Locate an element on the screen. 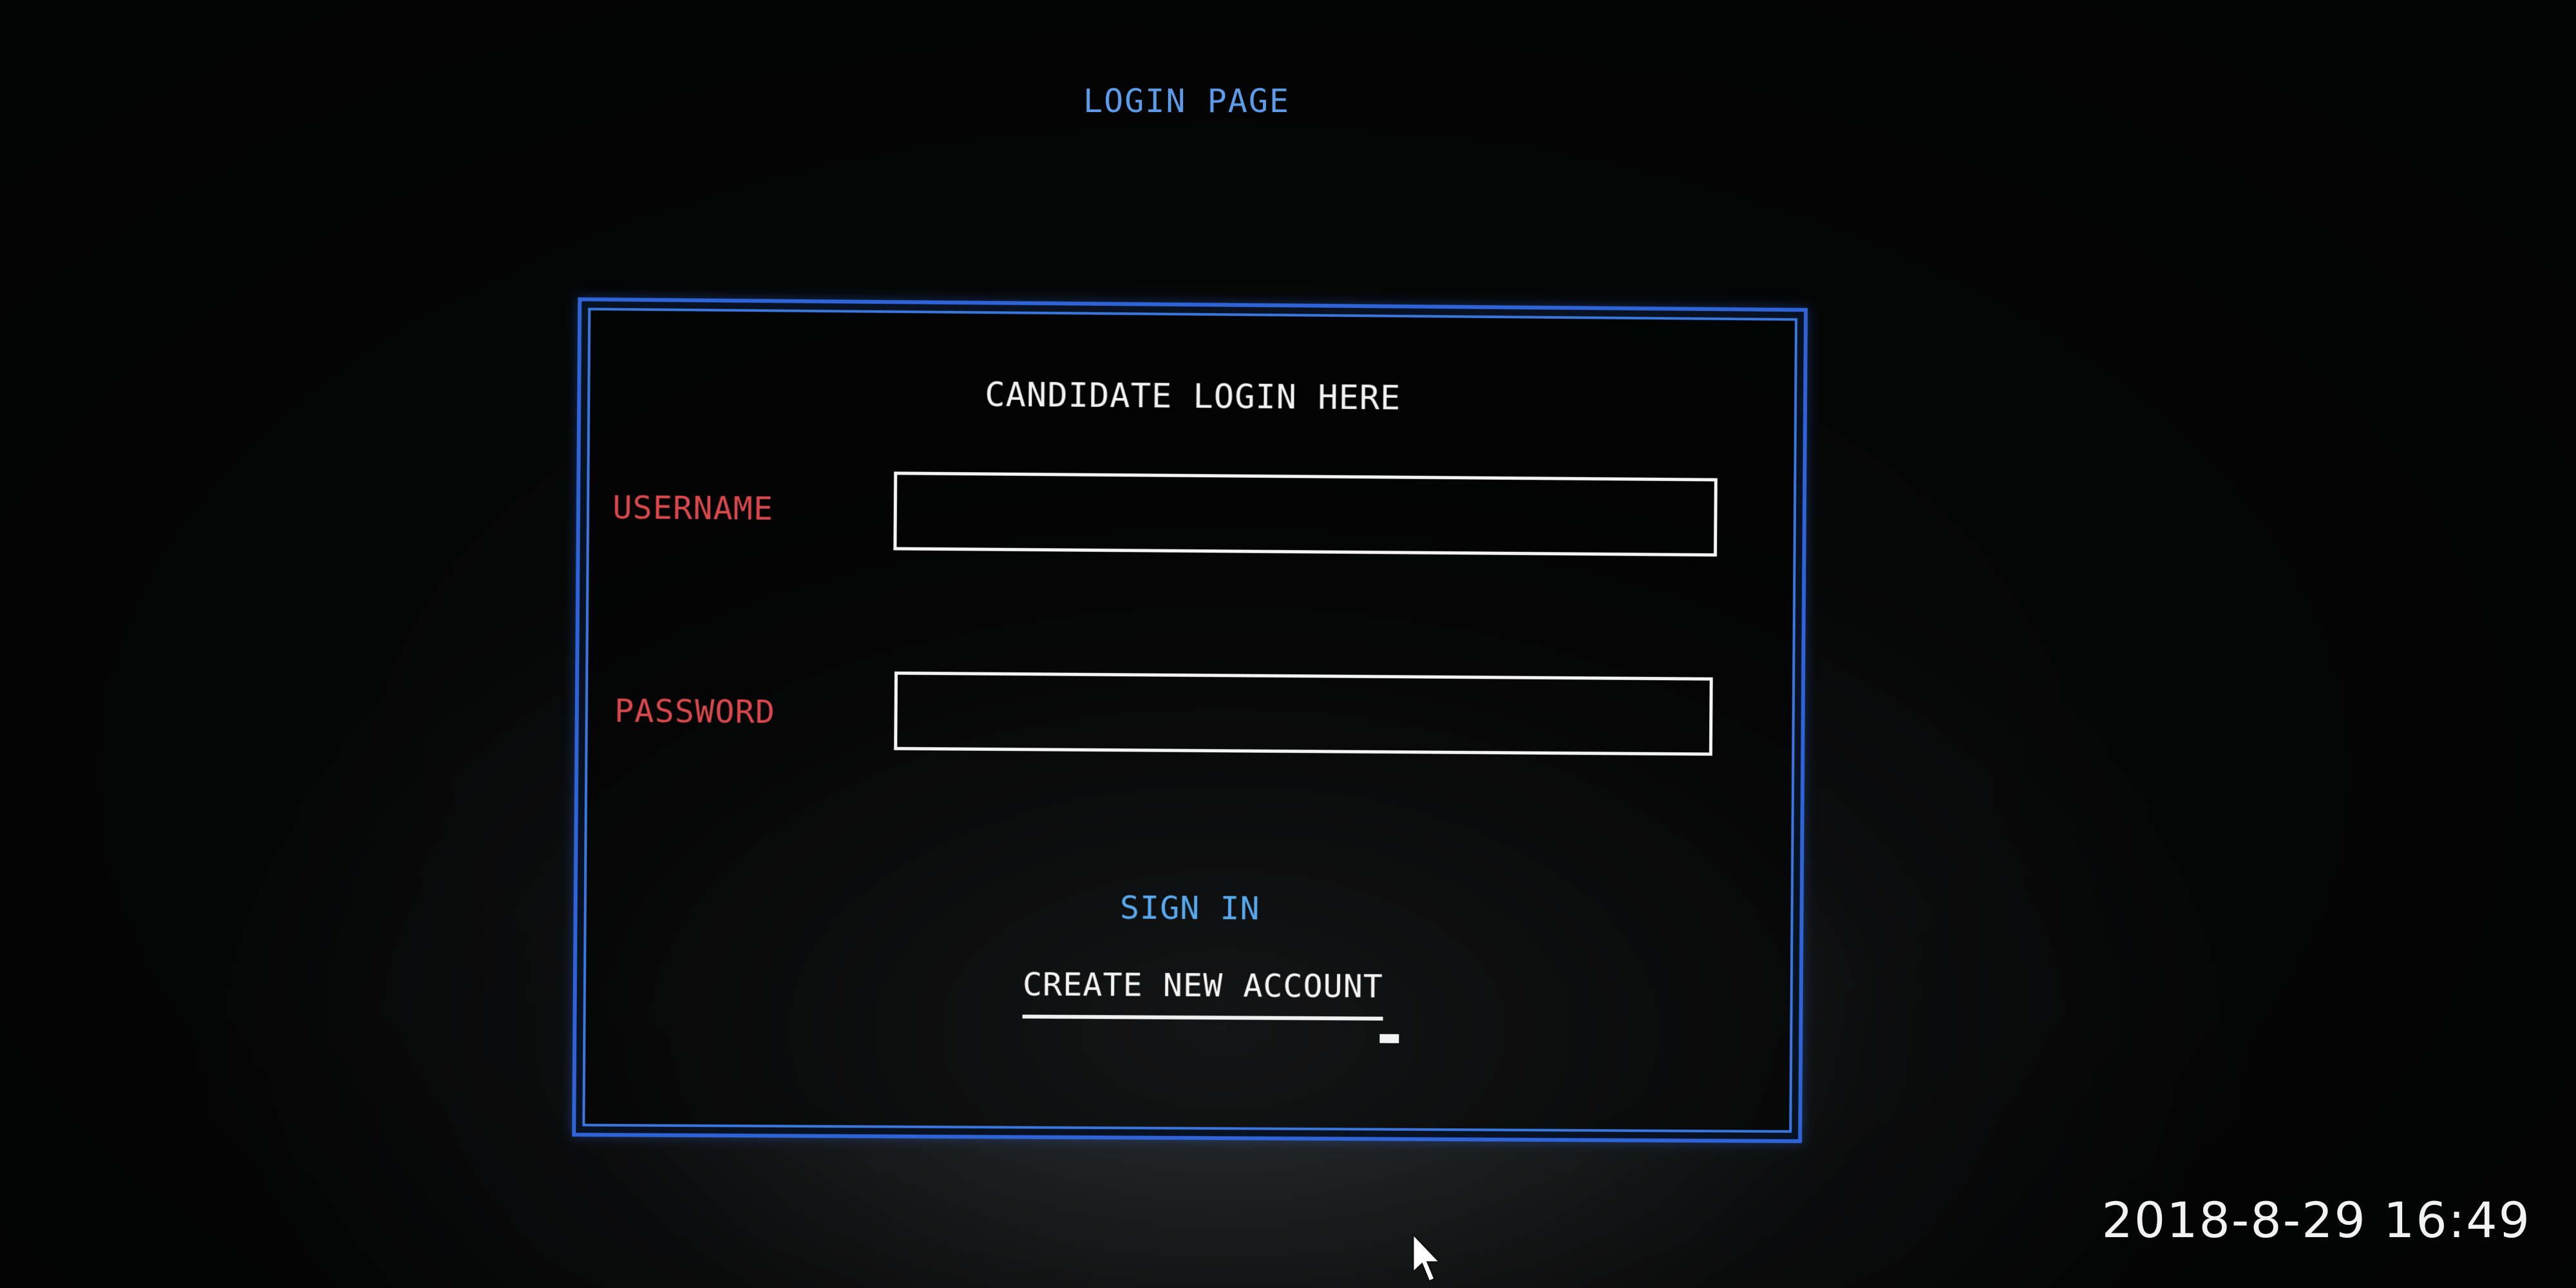 Image resolution: width=2576 pixels, height=1288 pixels. login-heading: CANDIDATE LOGIN HERE is located at coordinates (1193, 397).